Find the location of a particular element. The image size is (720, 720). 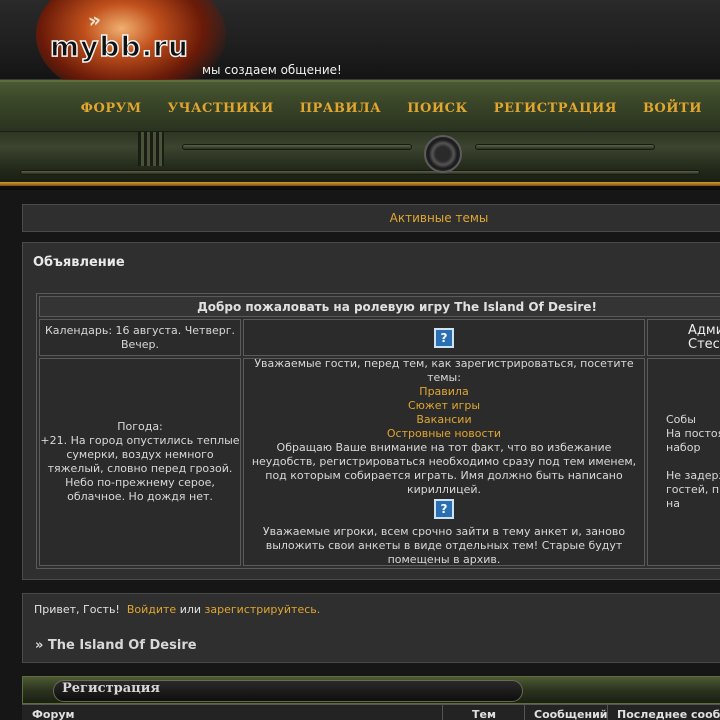

category-title: Регистрация is located at coordinates (111, 688).